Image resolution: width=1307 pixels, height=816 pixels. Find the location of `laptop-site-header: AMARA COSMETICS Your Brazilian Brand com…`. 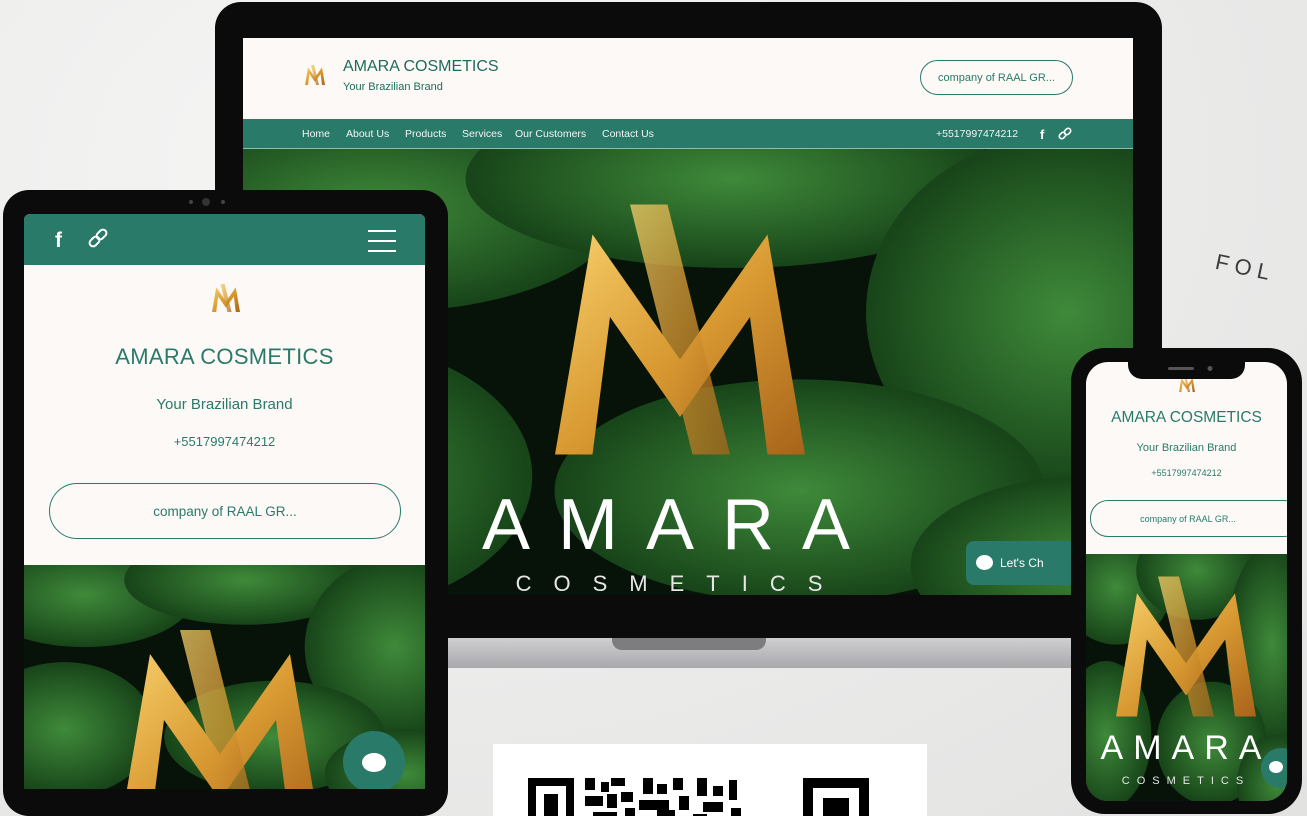

laptop-site-header: AMARA COSMETICS Your Brazilian Brand com… is located at coordinates (688, 78).